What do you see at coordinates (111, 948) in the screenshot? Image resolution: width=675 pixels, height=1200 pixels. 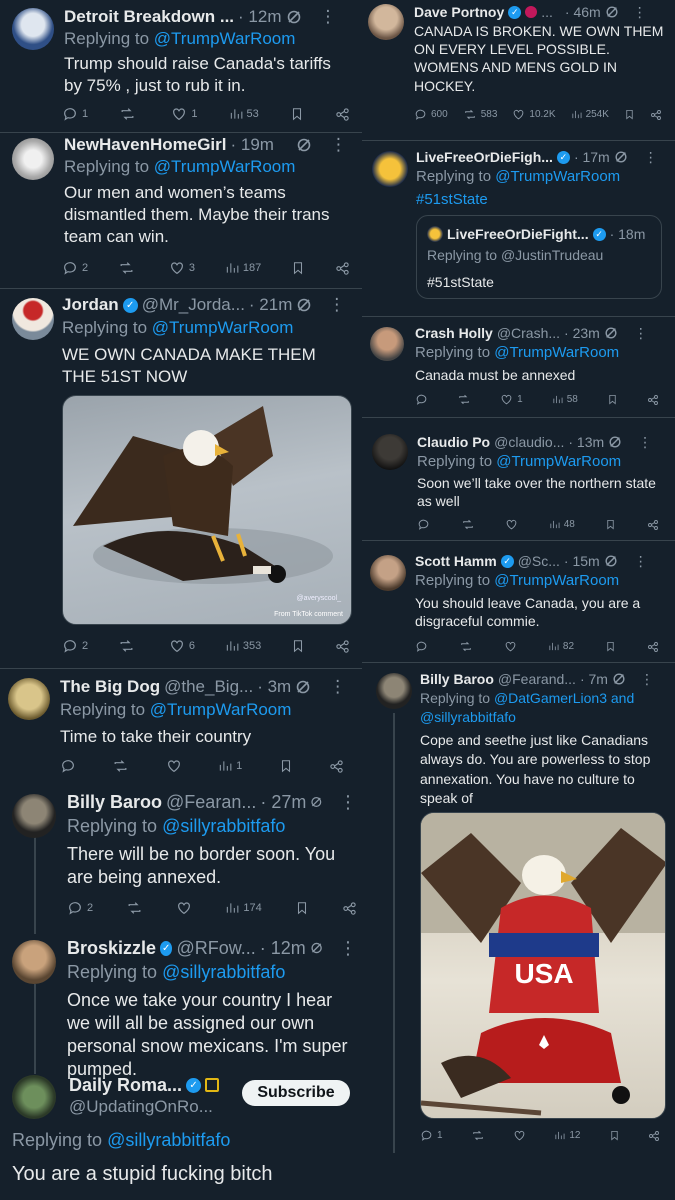 I see `display-name: Broskizzle` at bounding box center [111, 948].